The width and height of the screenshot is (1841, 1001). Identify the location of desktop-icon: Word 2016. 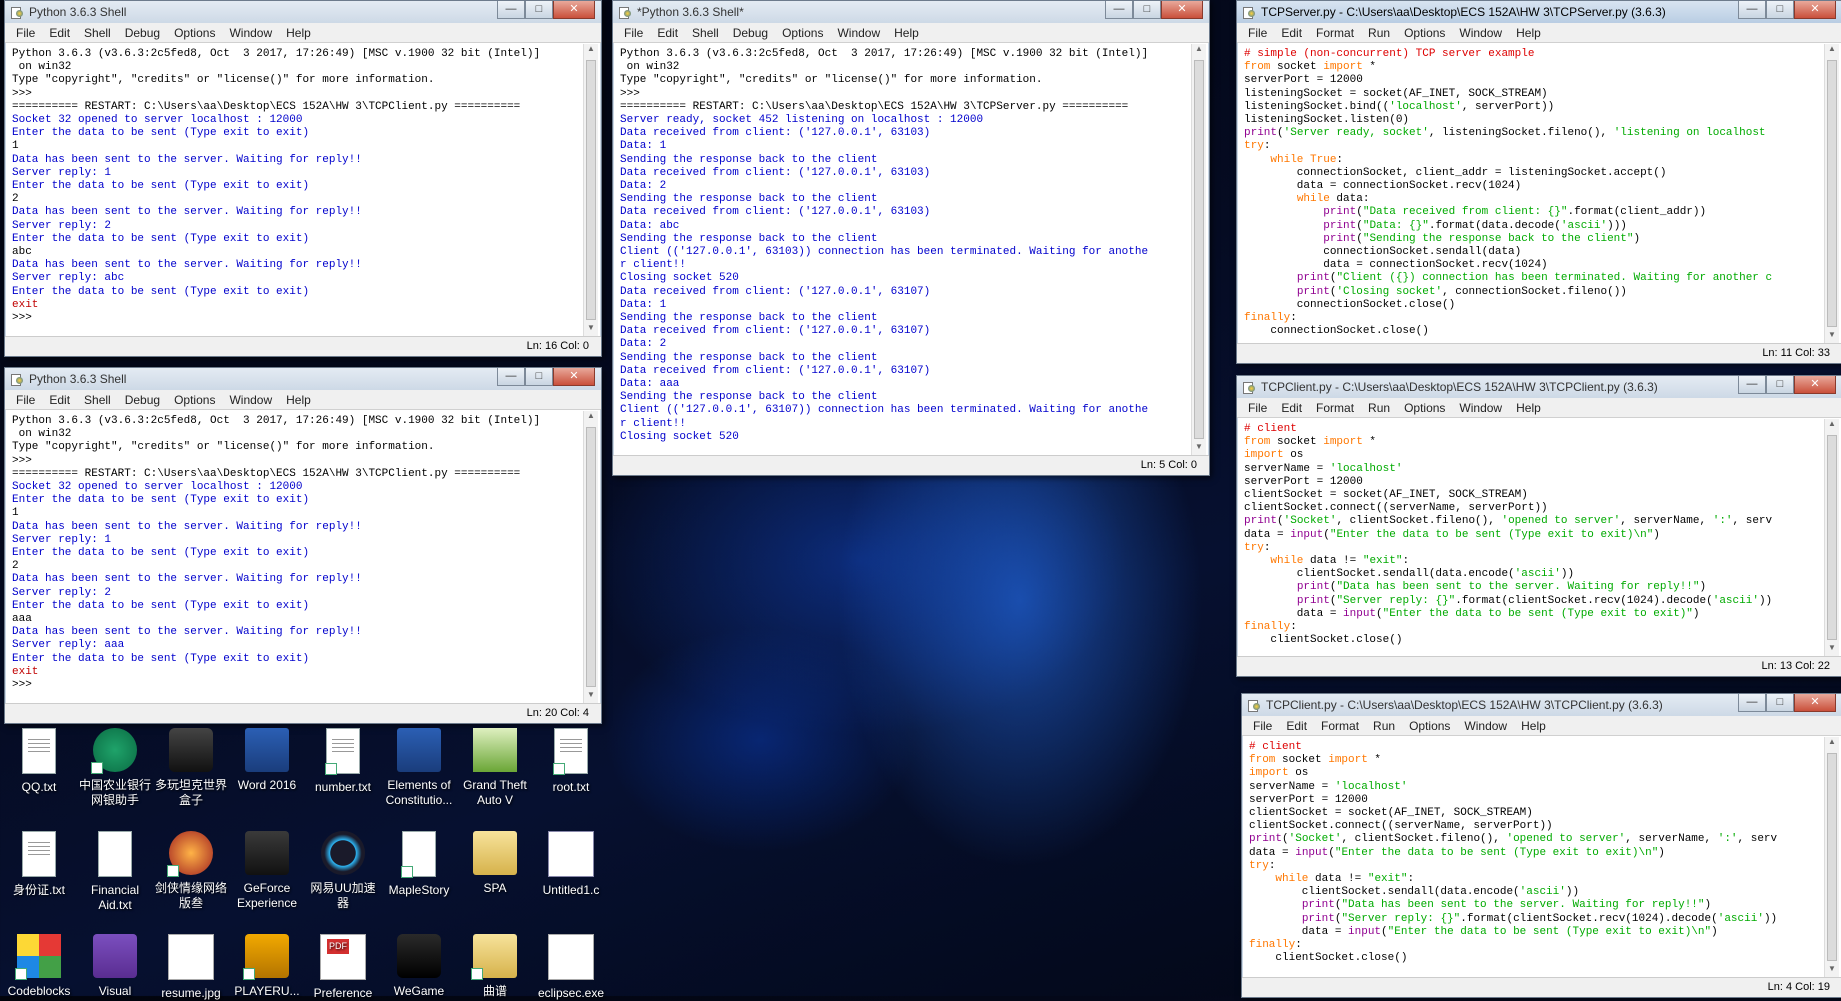
(267, 760).